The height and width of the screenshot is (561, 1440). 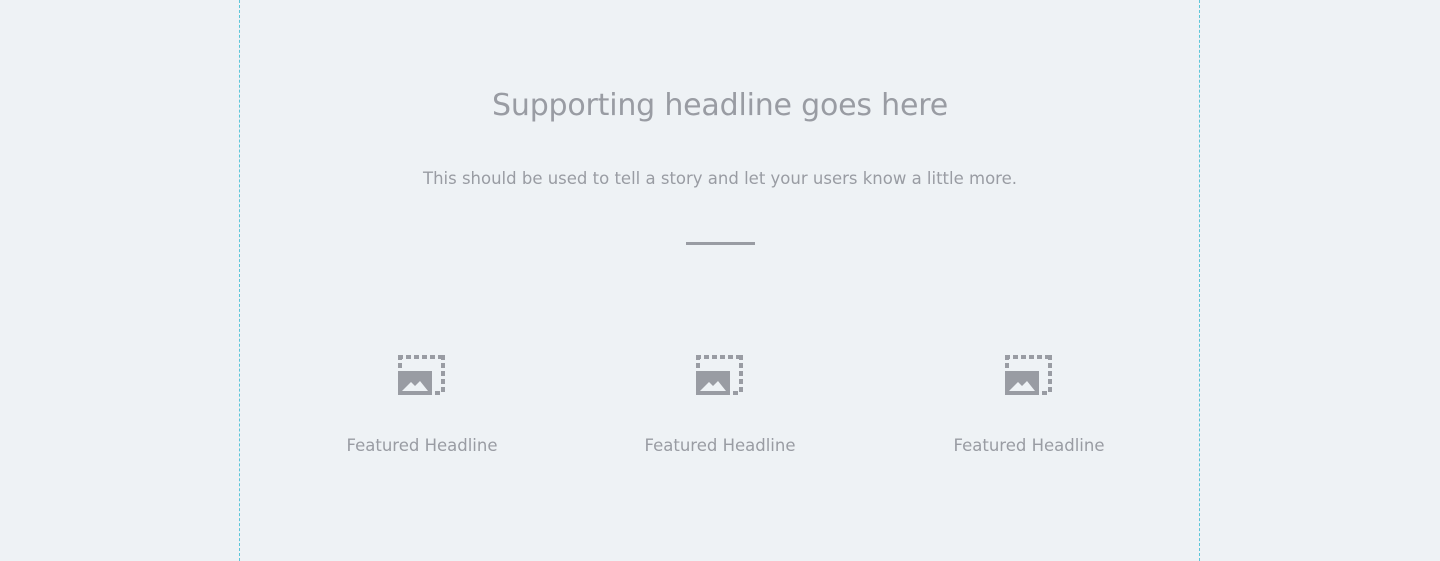 I want to click on feature-item-1: Featured Headline, so click(x=422, y=404).